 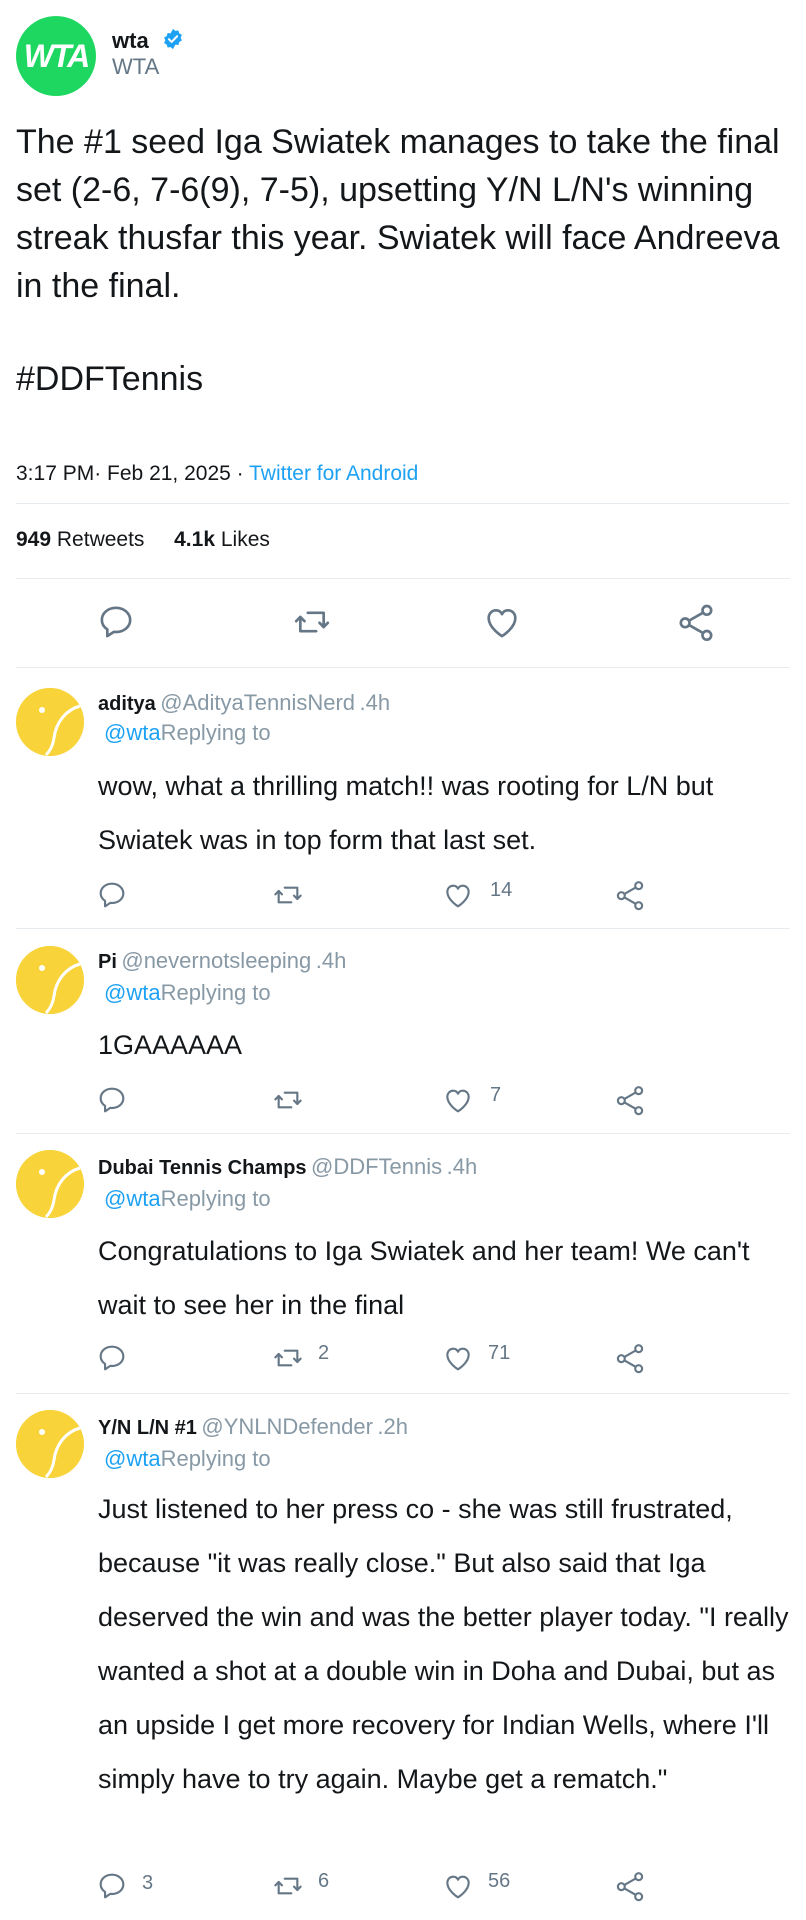 I want to click on reply-handle: @nevernotsleeping, so click(x=216, y=960).